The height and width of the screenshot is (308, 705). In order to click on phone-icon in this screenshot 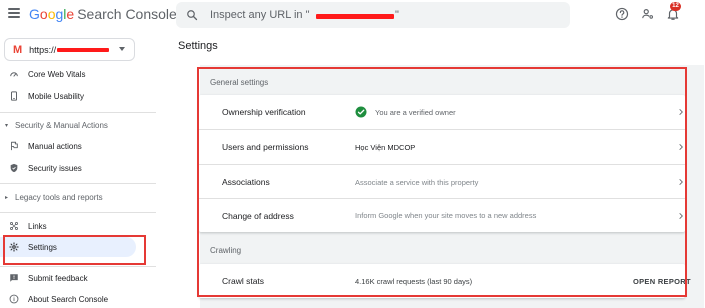, I will do `click(14, 96)`.